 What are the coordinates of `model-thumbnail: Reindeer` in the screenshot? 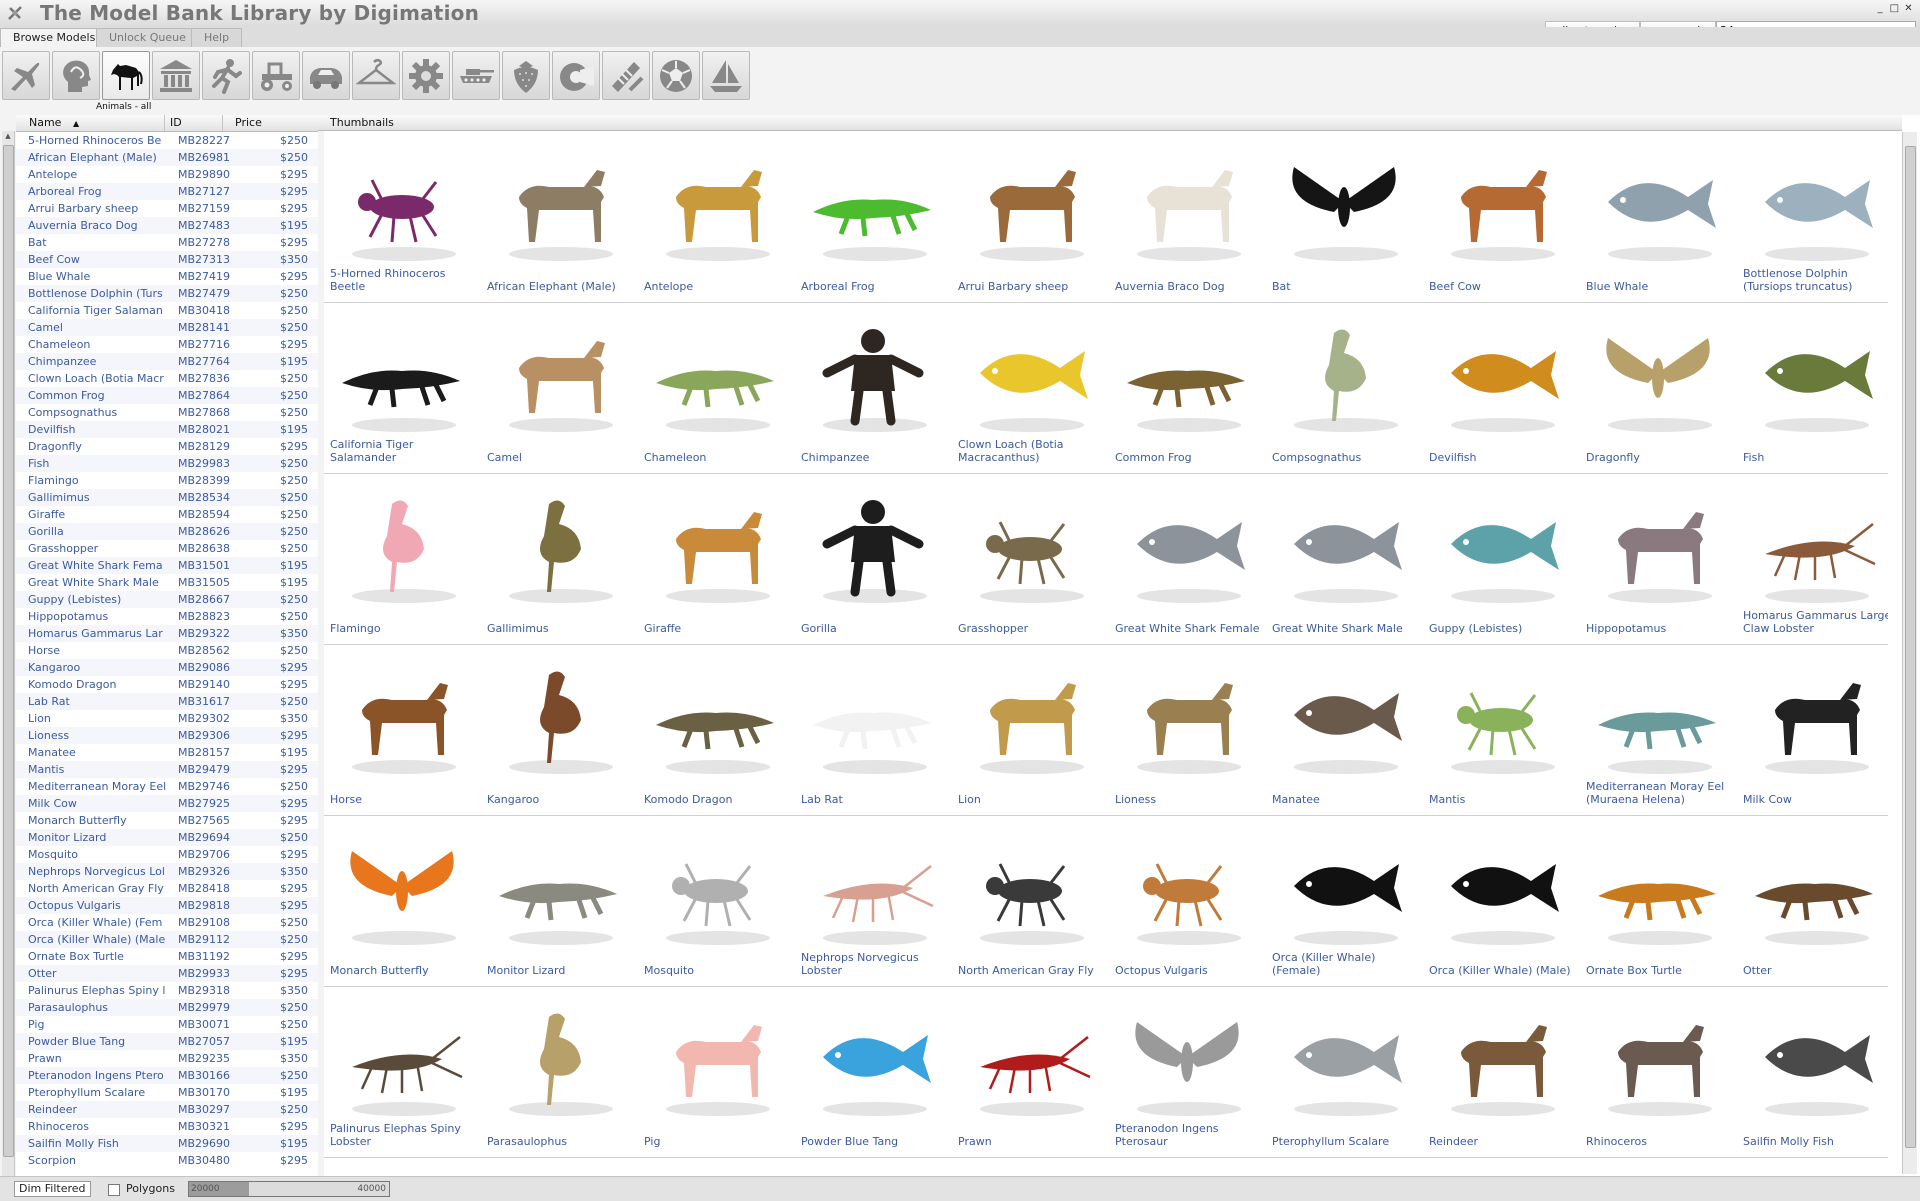 It's located at (1501, 1071).